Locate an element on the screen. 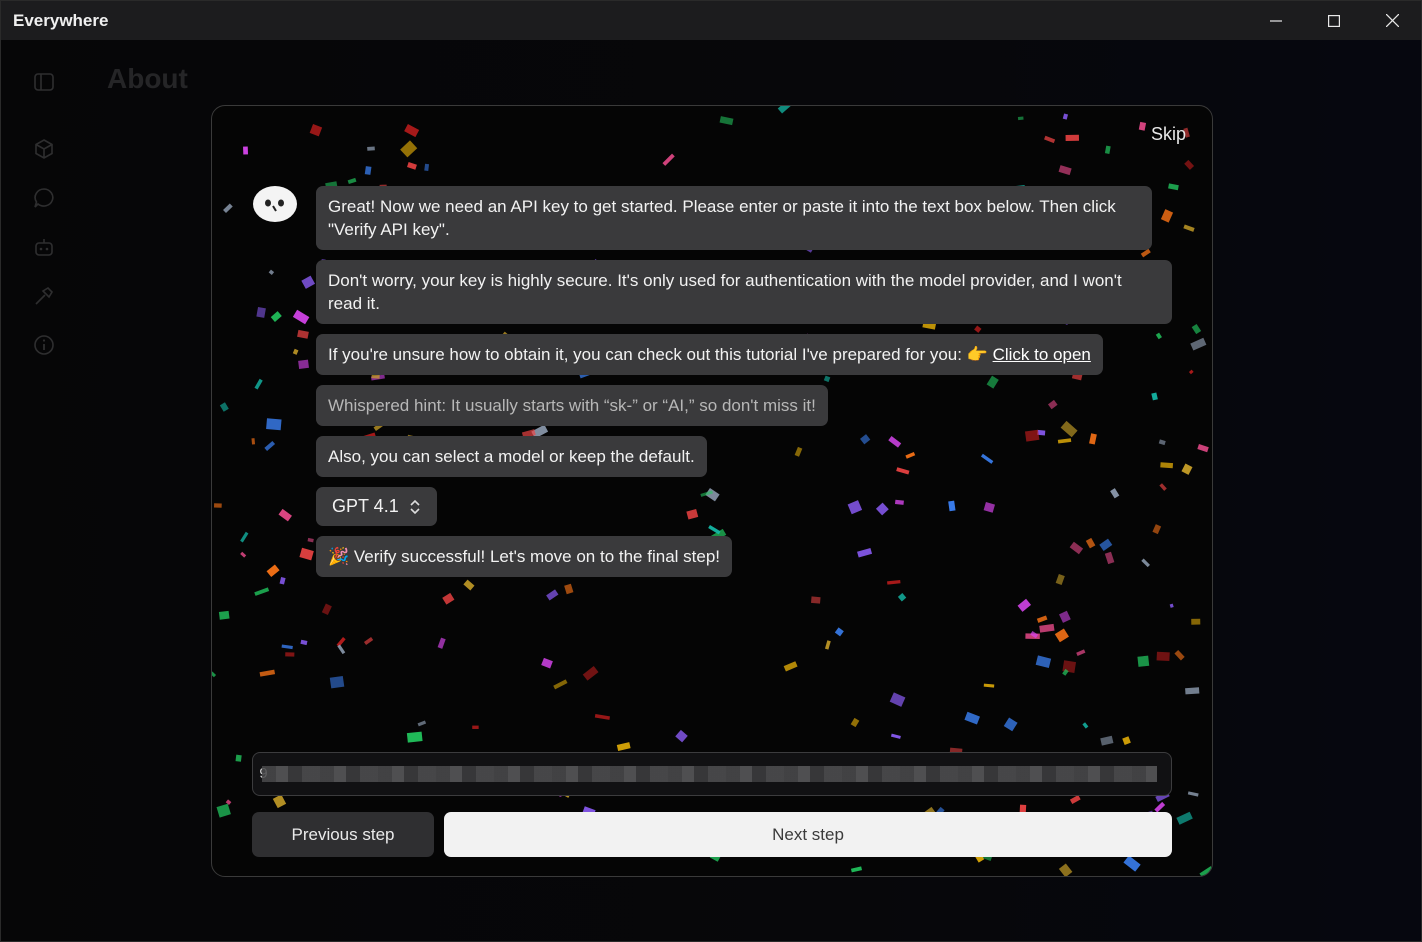  api-key-input: 9 is located at coordinates (712, 774).